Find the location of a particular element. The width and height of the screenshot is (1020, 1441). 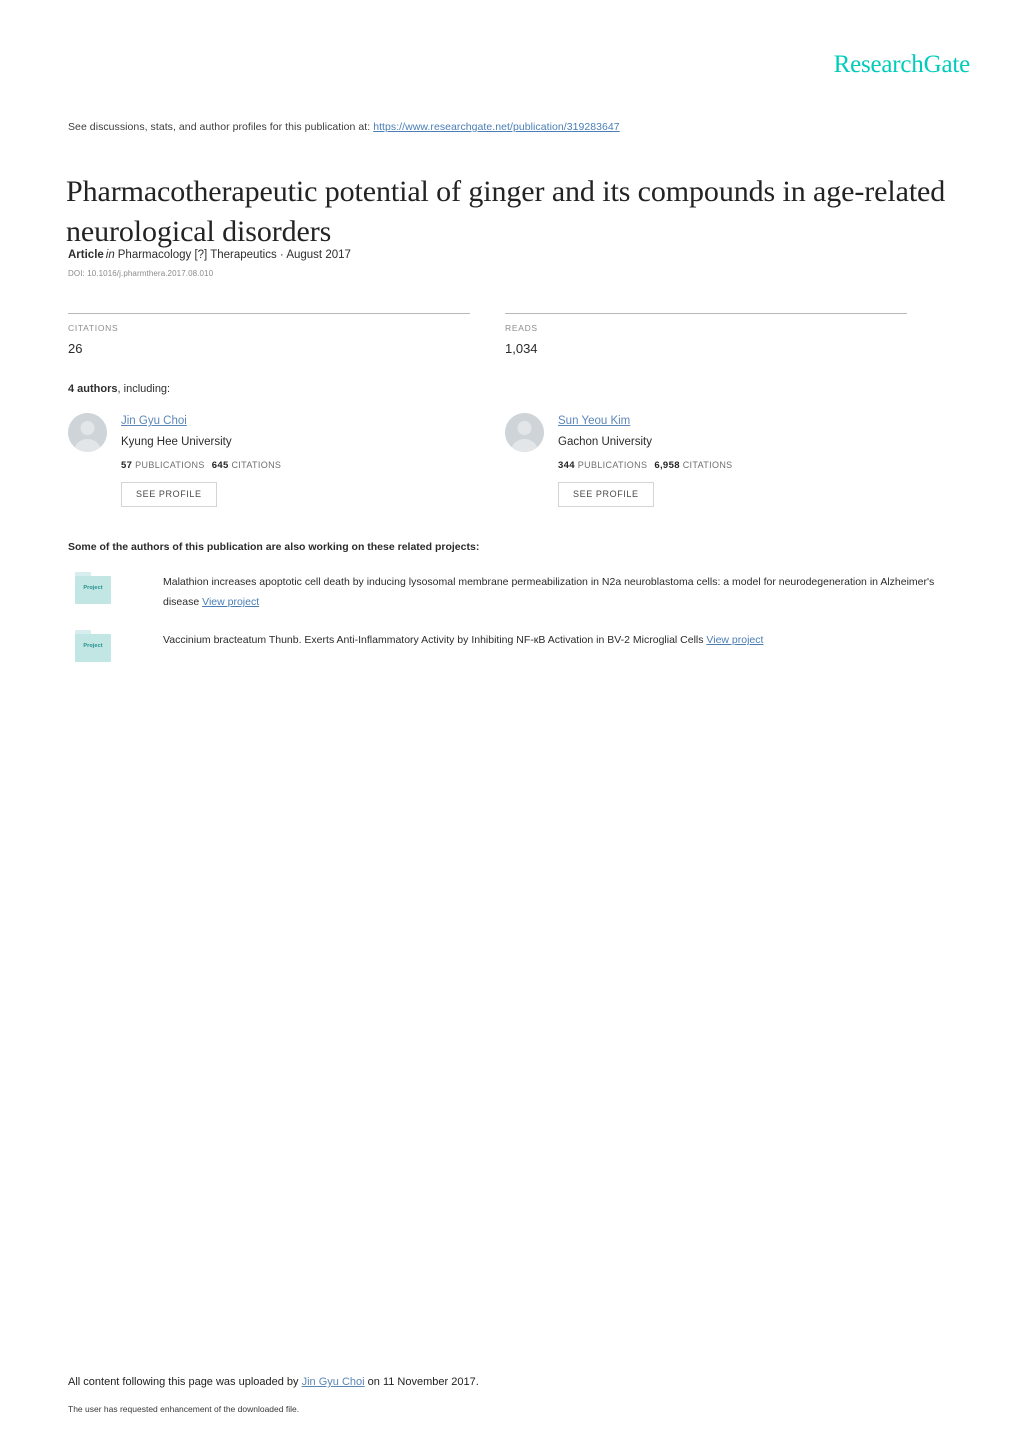

citations-value: 26 is located at coordinates (75, 348).